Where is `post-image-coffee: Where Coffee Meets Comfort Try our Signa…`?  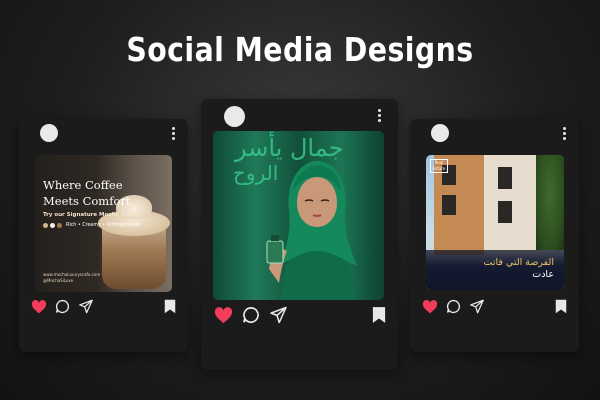
post-image-coffee: Where Coffee Meets Comfort Try our Signa… is located at coordinates (103, 223).